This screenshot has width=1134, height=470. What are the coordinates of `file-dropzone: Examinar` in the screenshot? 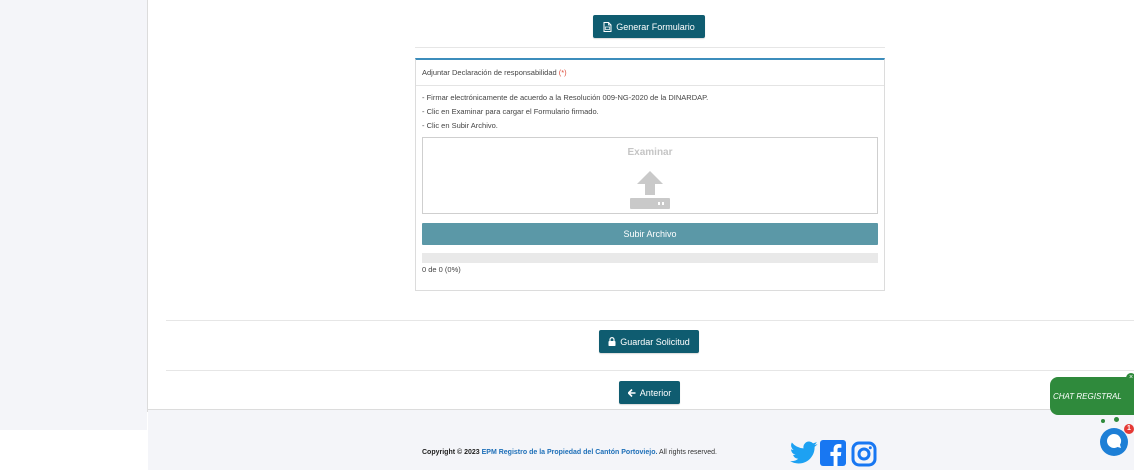 It's located at (650, 175).